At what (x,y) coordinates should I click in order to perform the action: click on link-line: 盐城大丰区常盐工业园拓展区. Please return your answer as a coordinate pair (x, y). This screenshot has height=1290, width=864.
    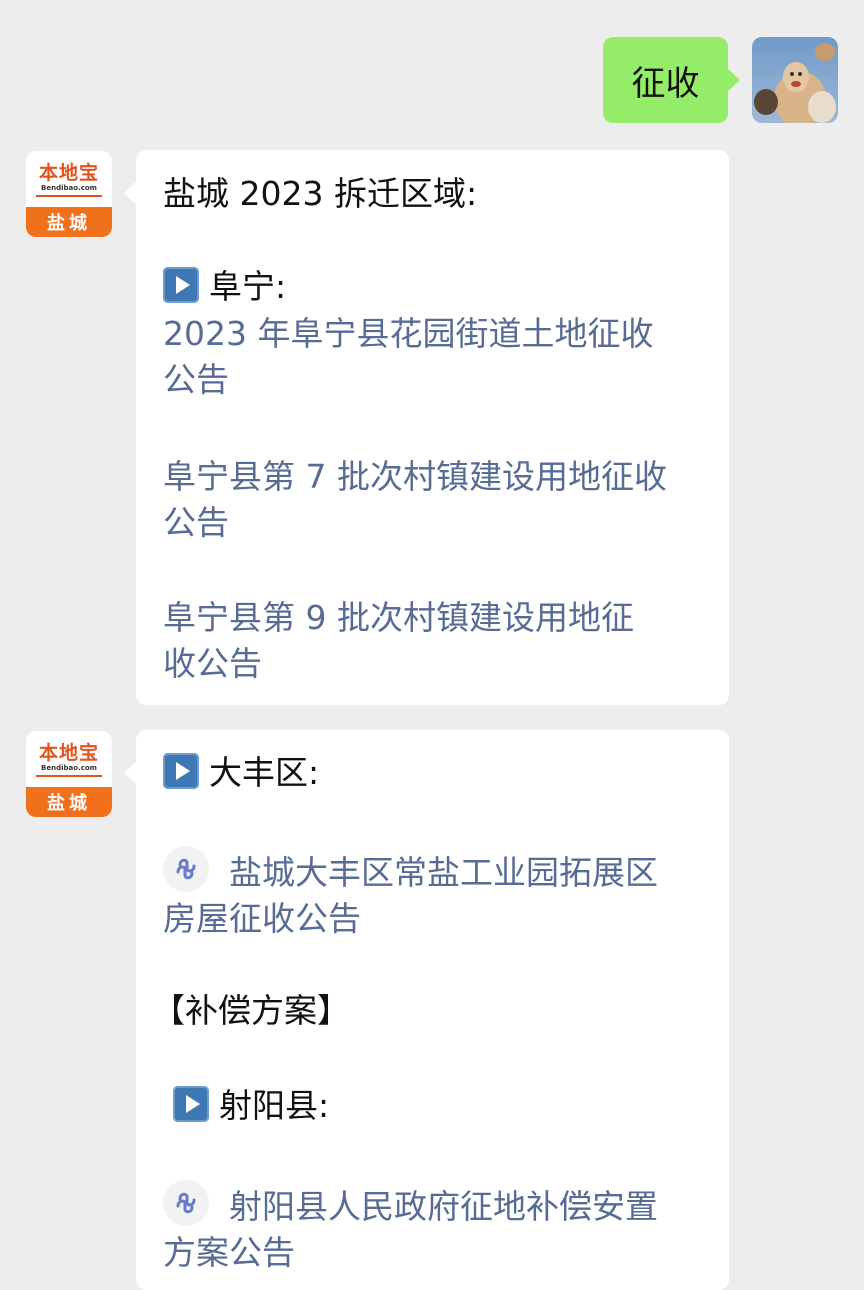
    Looking at the image, I should click on (443, 872).